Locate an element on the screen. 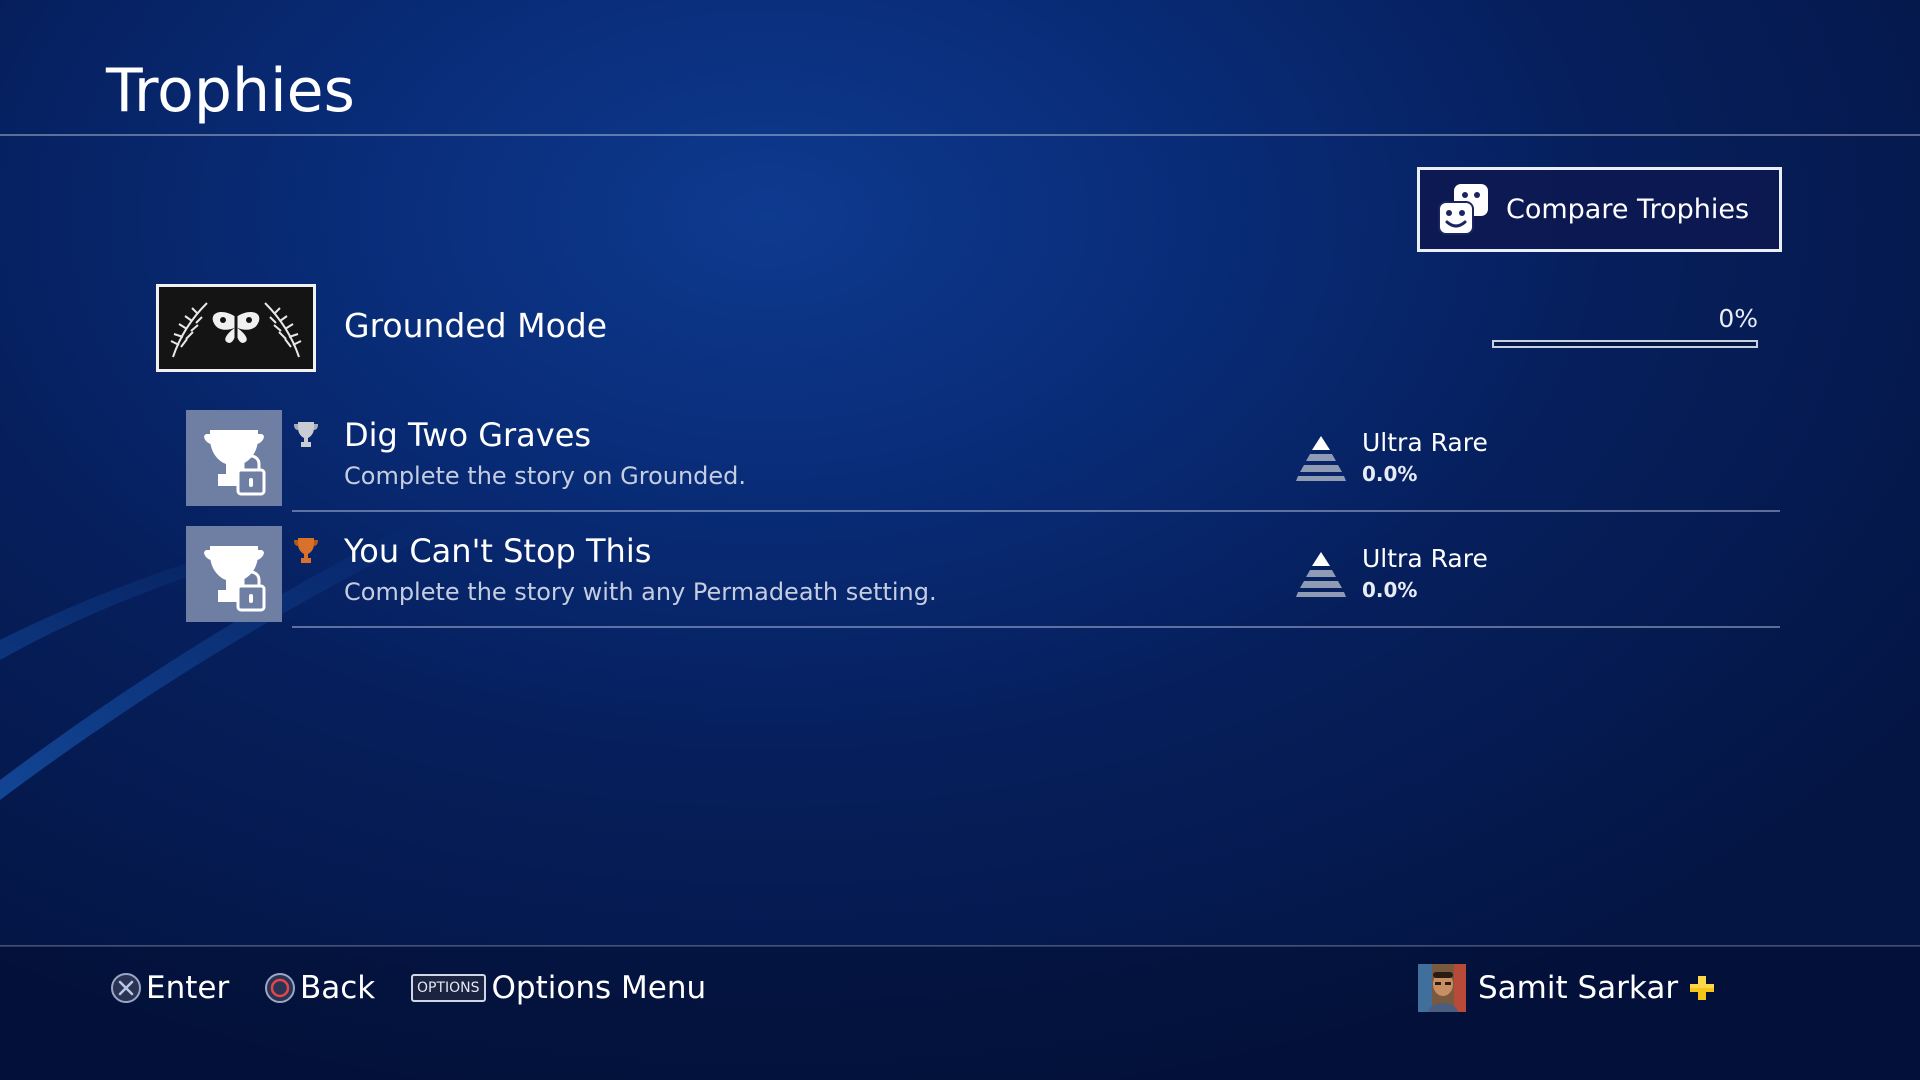 The height and width of the screenshot is (1080, 1920). trophy-group-row: Grounded Mode 0% is located at coordinates (957, 328).